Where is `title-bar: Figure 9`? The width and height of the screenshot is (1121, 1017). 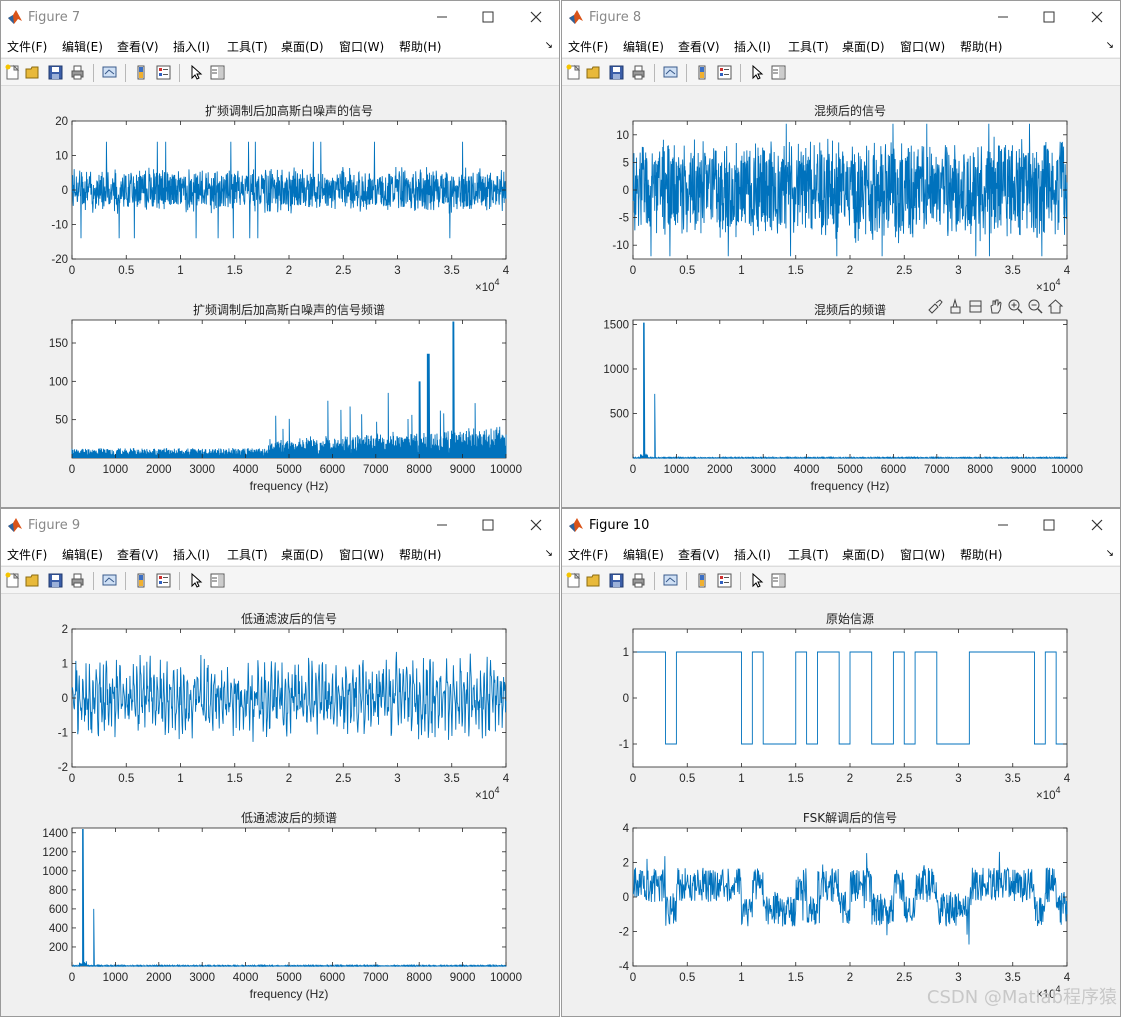
title-bar: Figure 9 is located at coordinates (280, 525).